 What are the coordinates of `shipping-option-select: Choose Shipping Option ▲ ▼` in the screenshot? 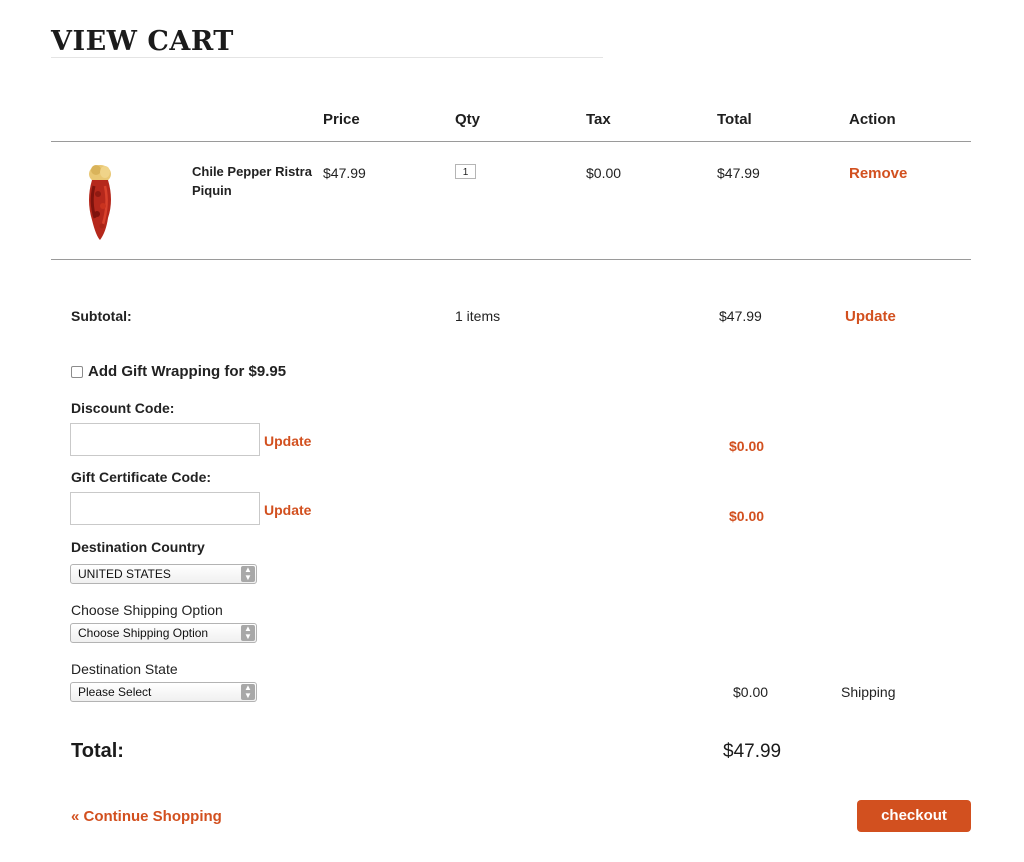 It's located at (163, 633).